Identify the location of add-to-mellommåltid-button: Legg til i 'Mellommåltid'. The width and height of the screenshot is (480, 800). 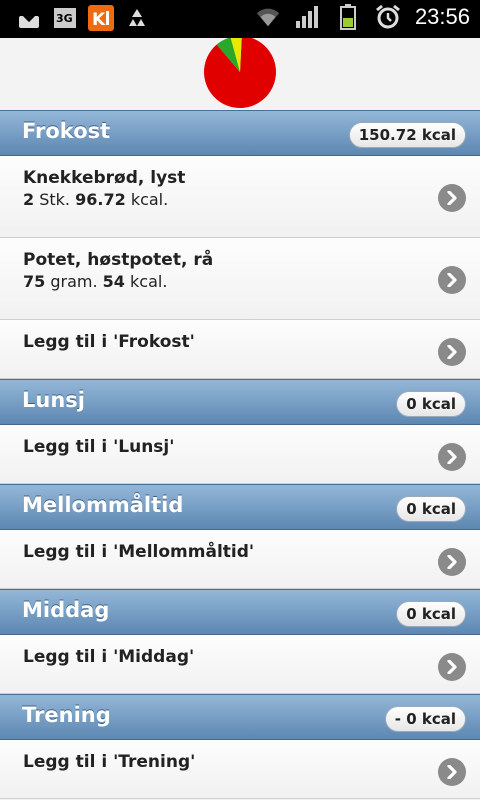
(240, 559).